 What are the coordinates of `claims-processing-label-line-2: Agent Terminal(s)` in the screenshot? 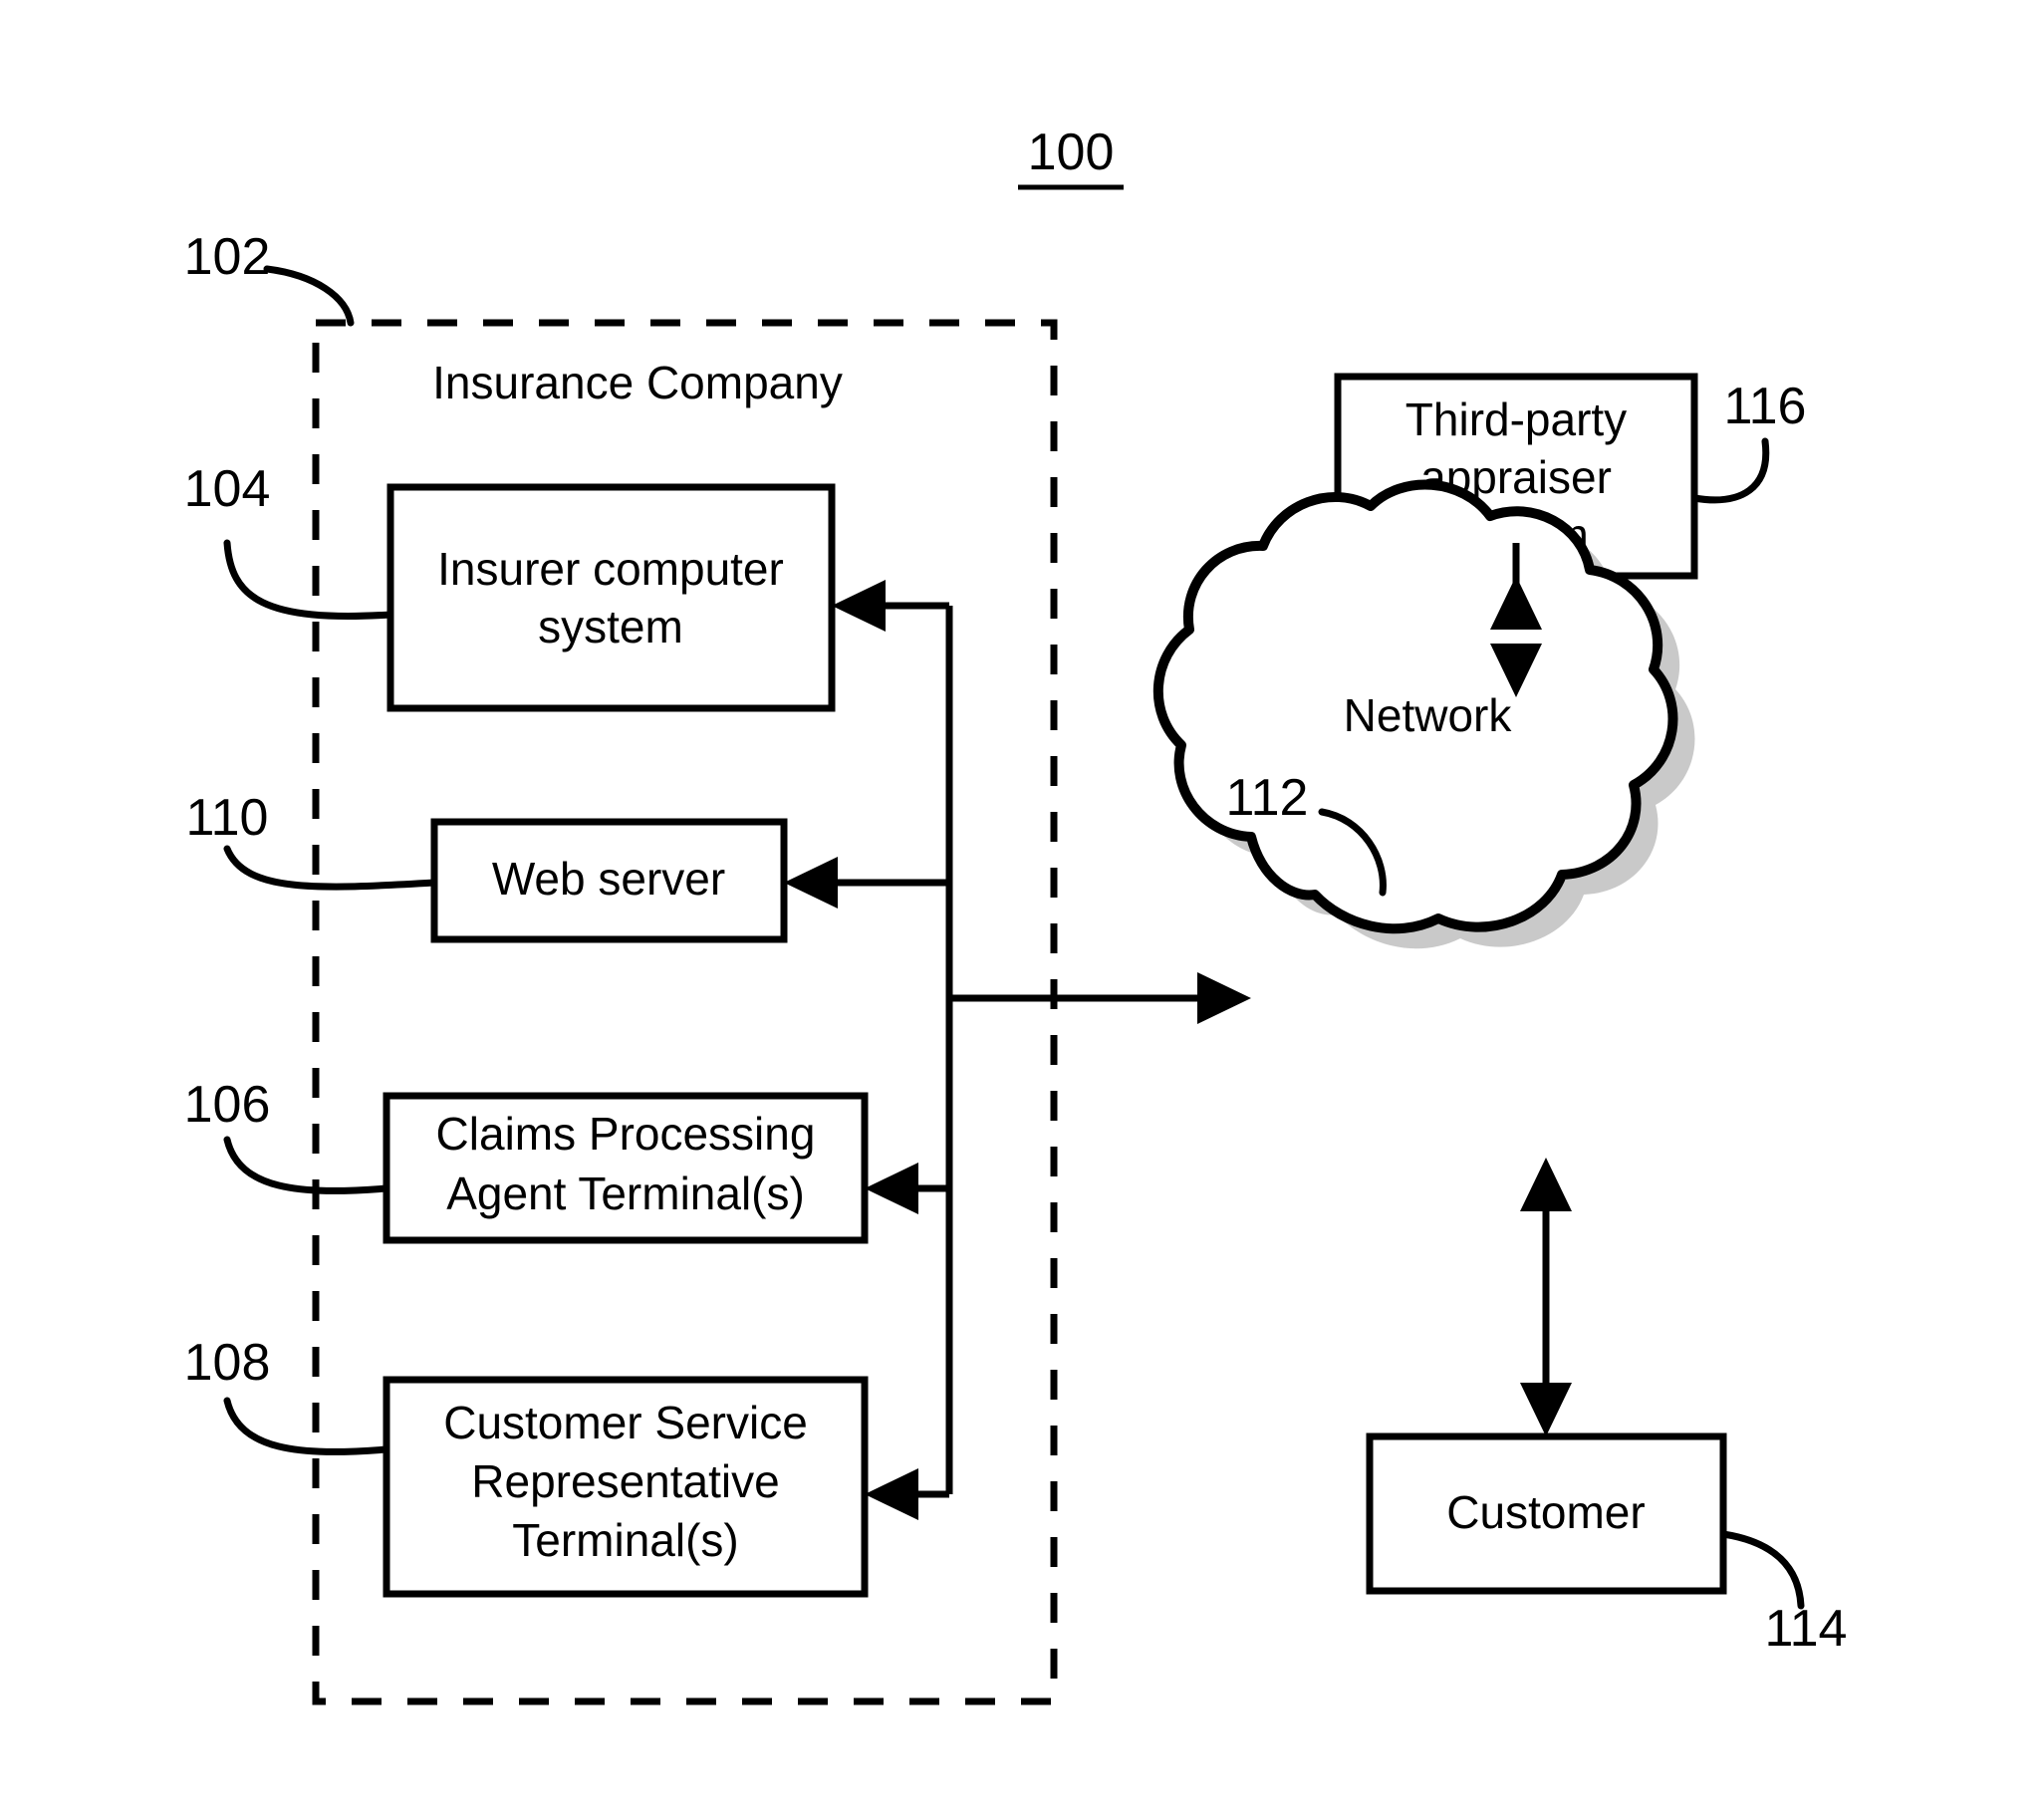 It's located at (625, 1193).